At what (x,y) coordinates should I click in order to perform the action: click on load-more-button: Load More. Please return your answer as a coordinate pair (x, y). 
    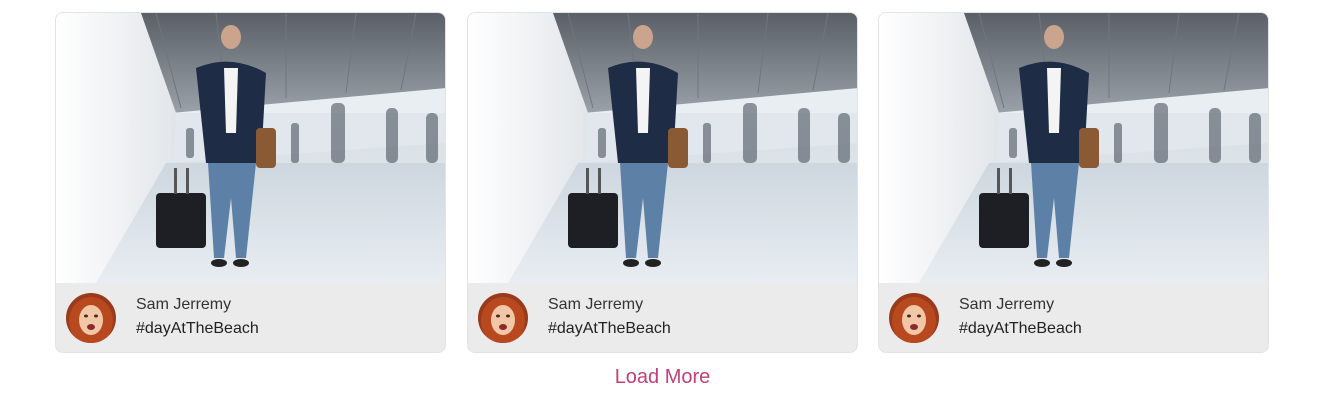
    Looking at the image, I should click on (662, 377).